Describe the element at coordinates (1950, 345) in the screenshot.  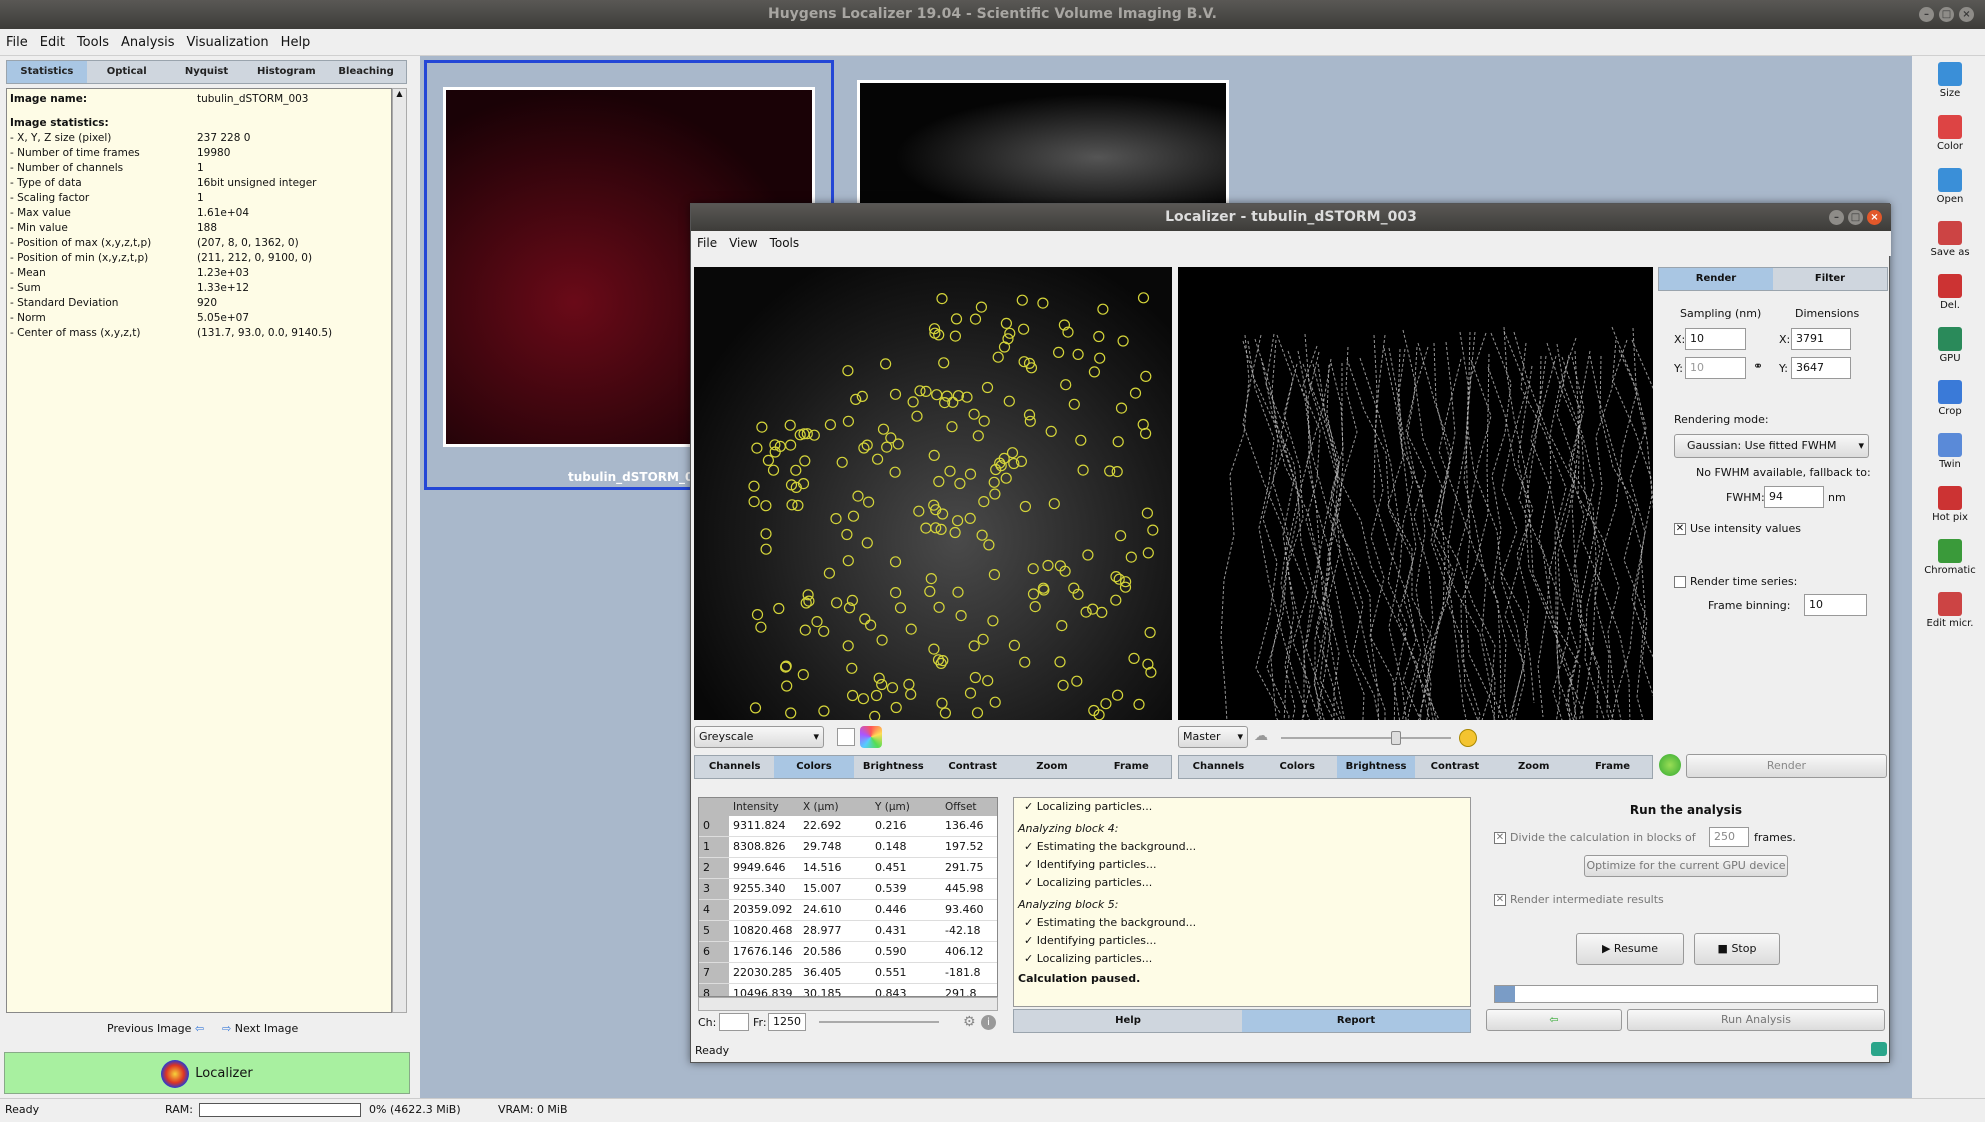
I see `tool-gpu: GPU` at that location.